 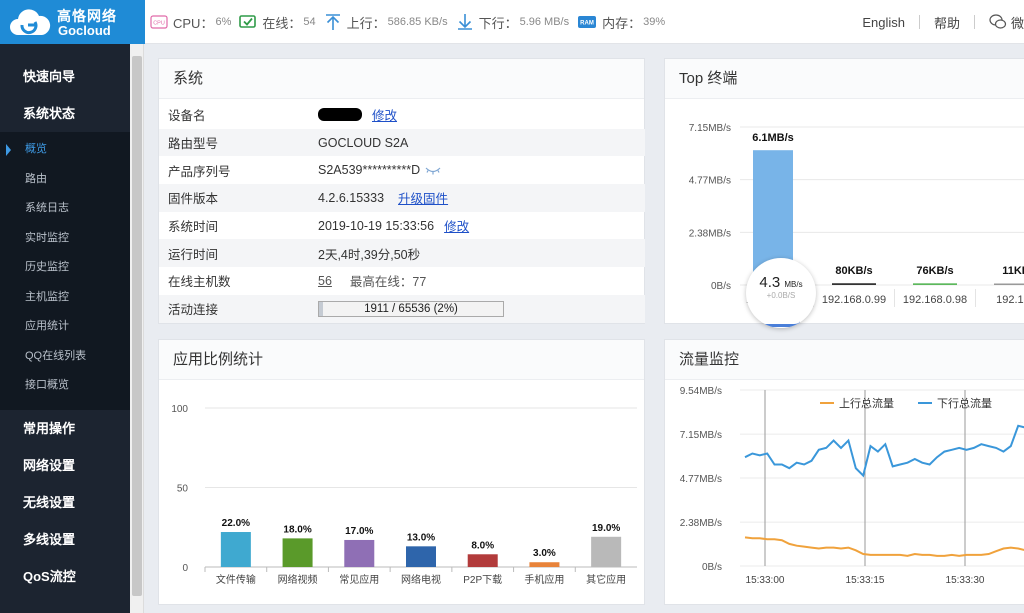 I want to click on bar-value-label: 3.0%, so click(x=544, y=553).